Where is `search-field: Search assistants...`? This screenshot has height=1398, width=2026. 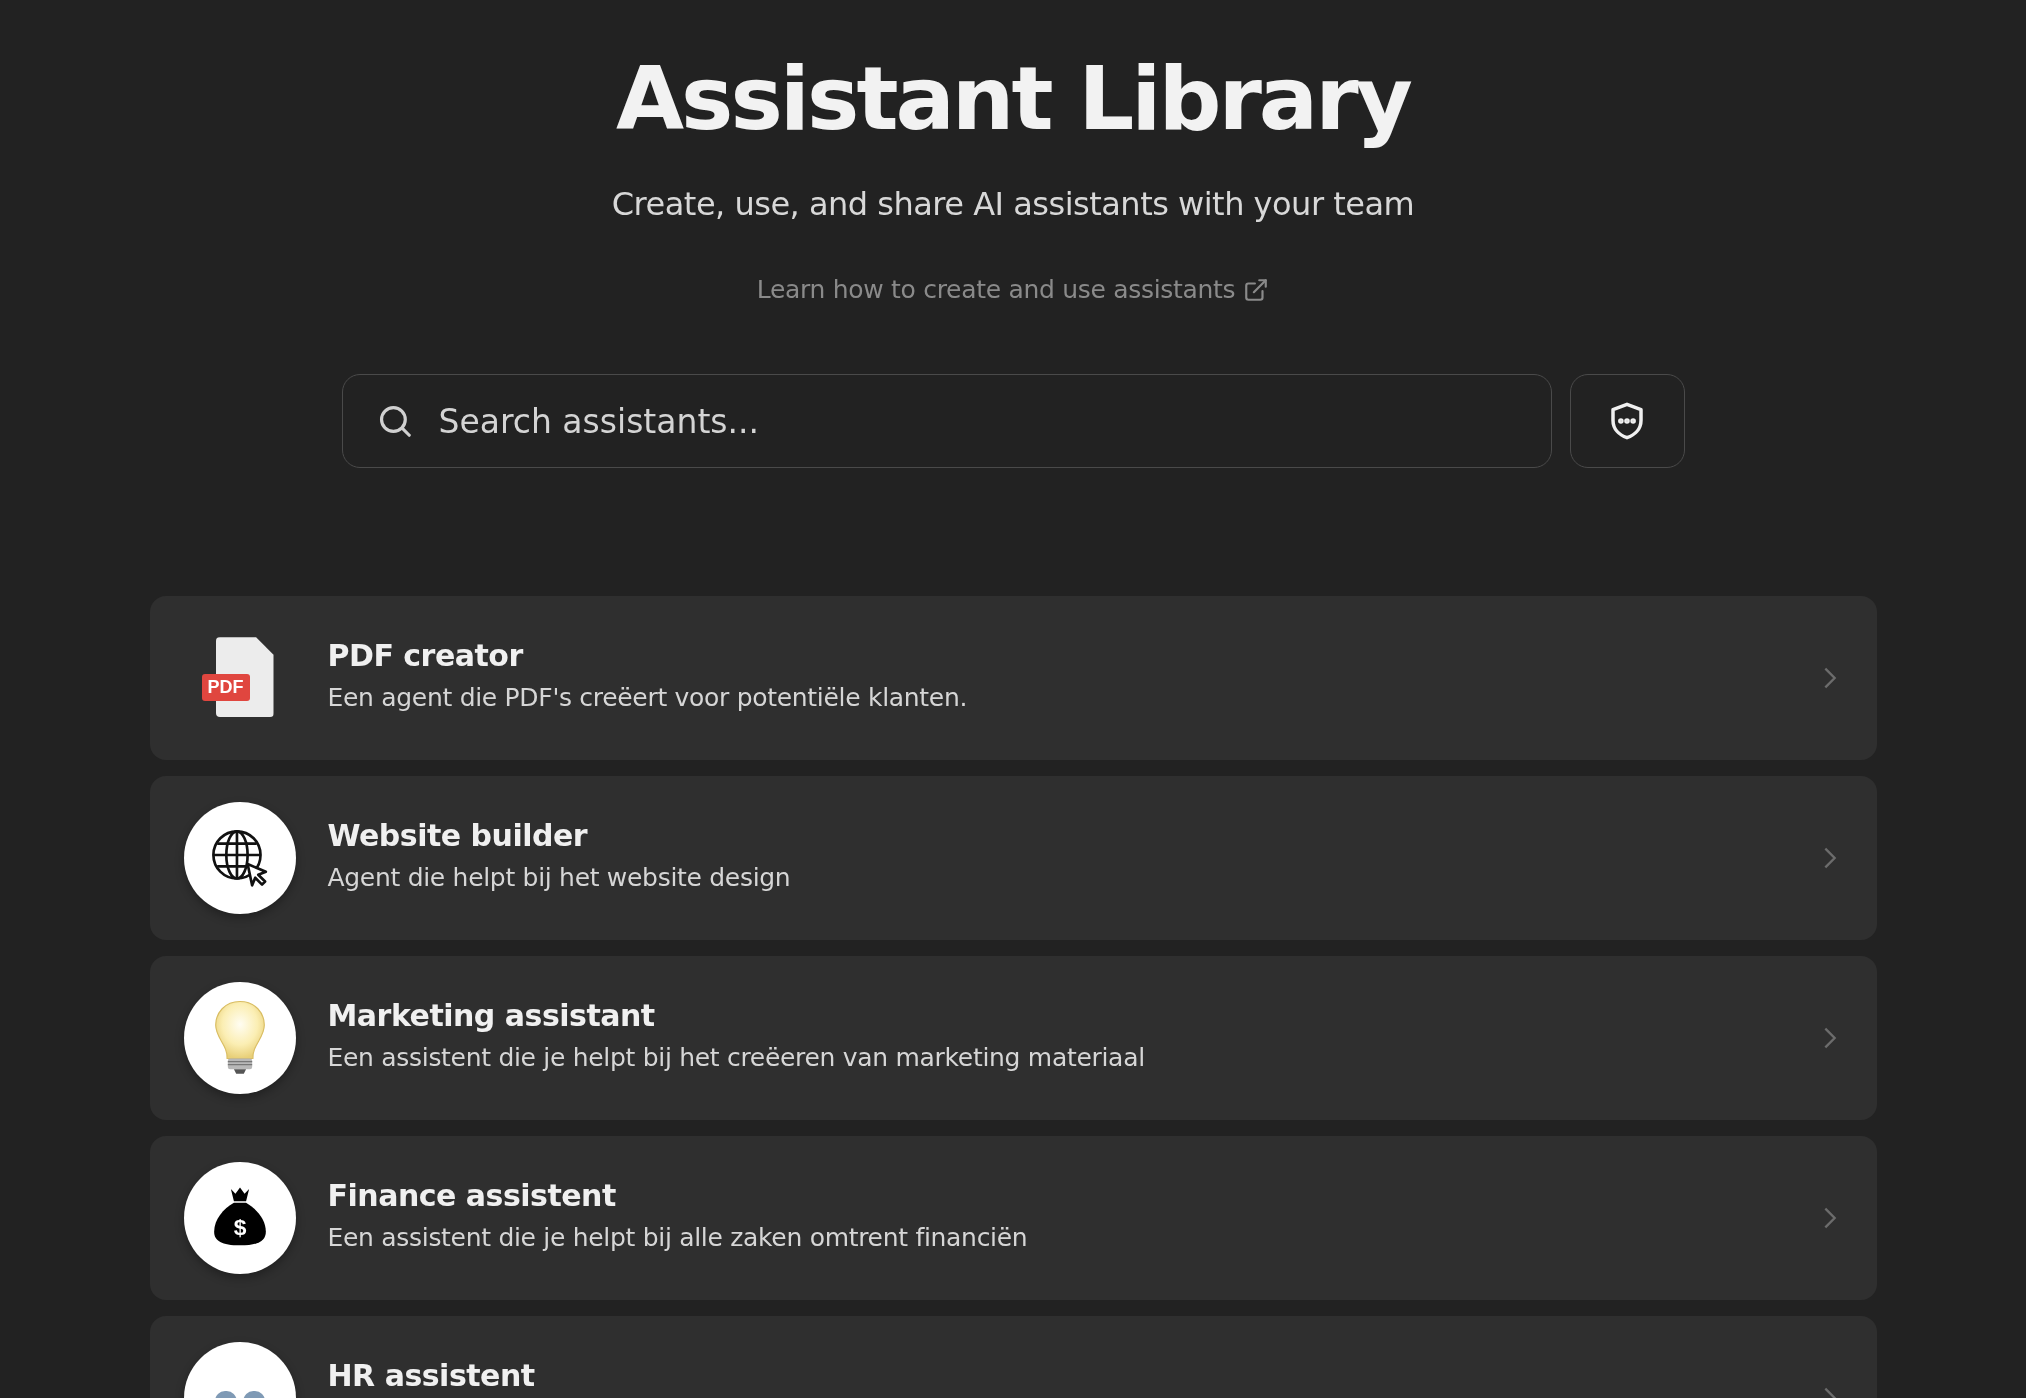
search-field: Search assistants... is located at coordinates (946, 421).